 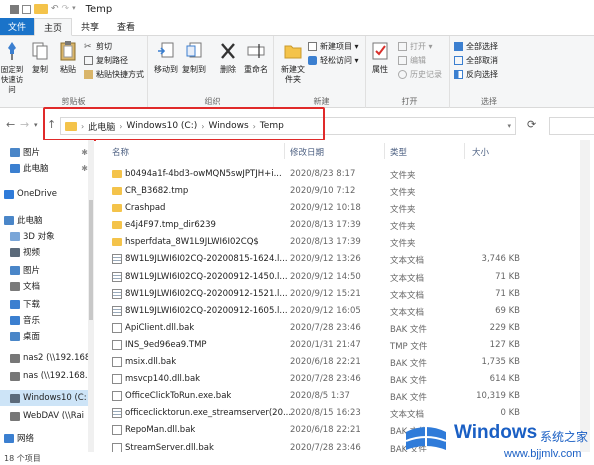 I want to click on sidebar-item: 图片, so click(x=47, y=270).